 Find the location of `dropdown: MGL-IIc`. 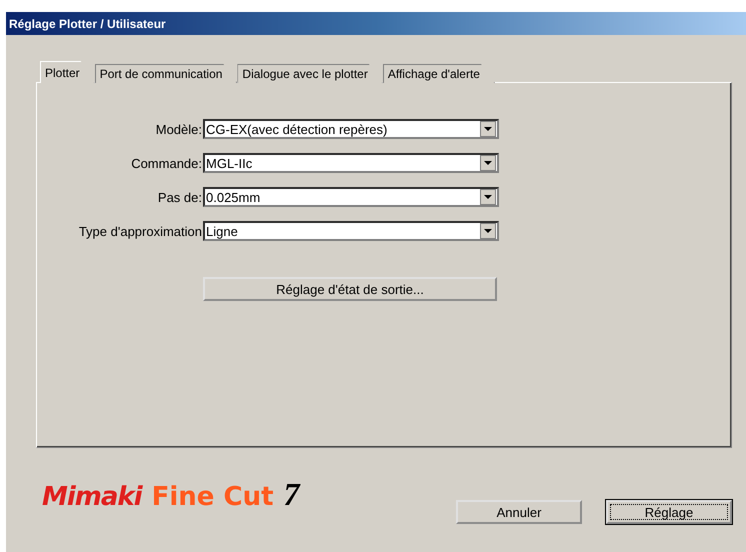

dropdown: MGL-IIc is located at coordinates (351, 163).